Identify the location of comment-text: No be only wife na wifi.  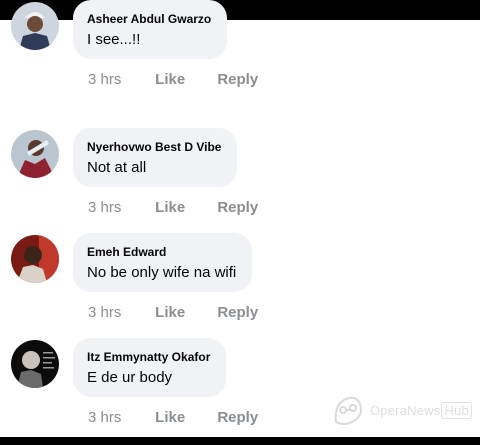
(162, 272).